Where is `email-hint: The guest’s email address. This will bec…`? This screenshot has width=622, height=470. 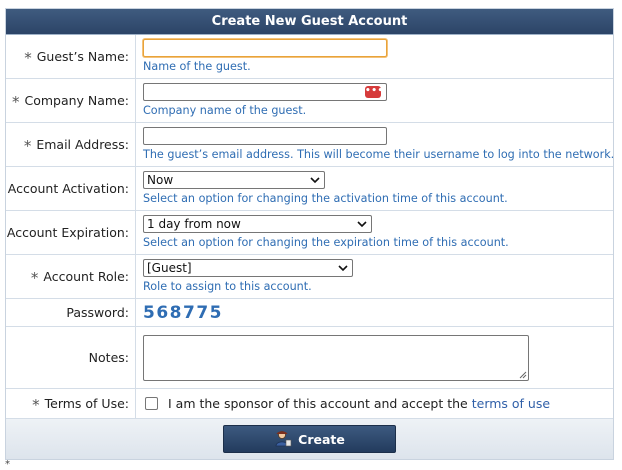 email-hint: The guest’s email address. This will bec… is located at coordinates (379, 154).